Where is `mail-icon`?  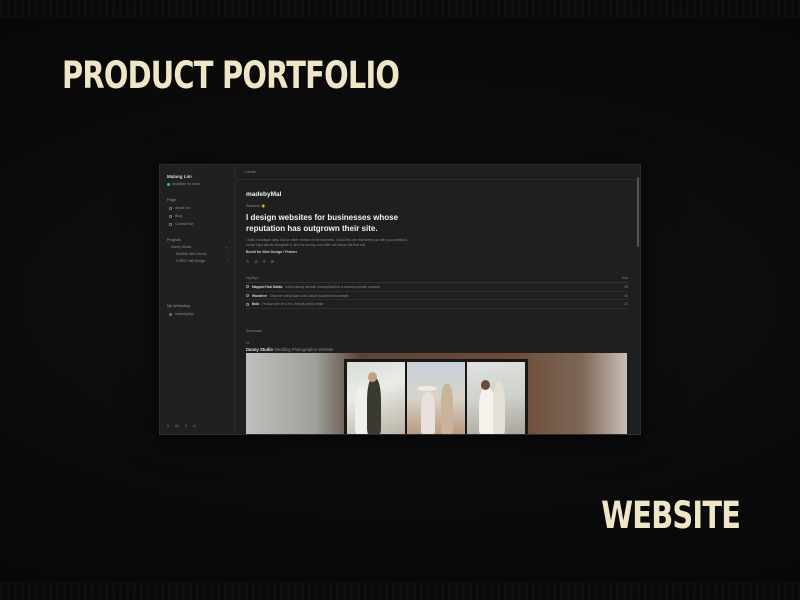 mail-icon is located at coordinates (170, 224).